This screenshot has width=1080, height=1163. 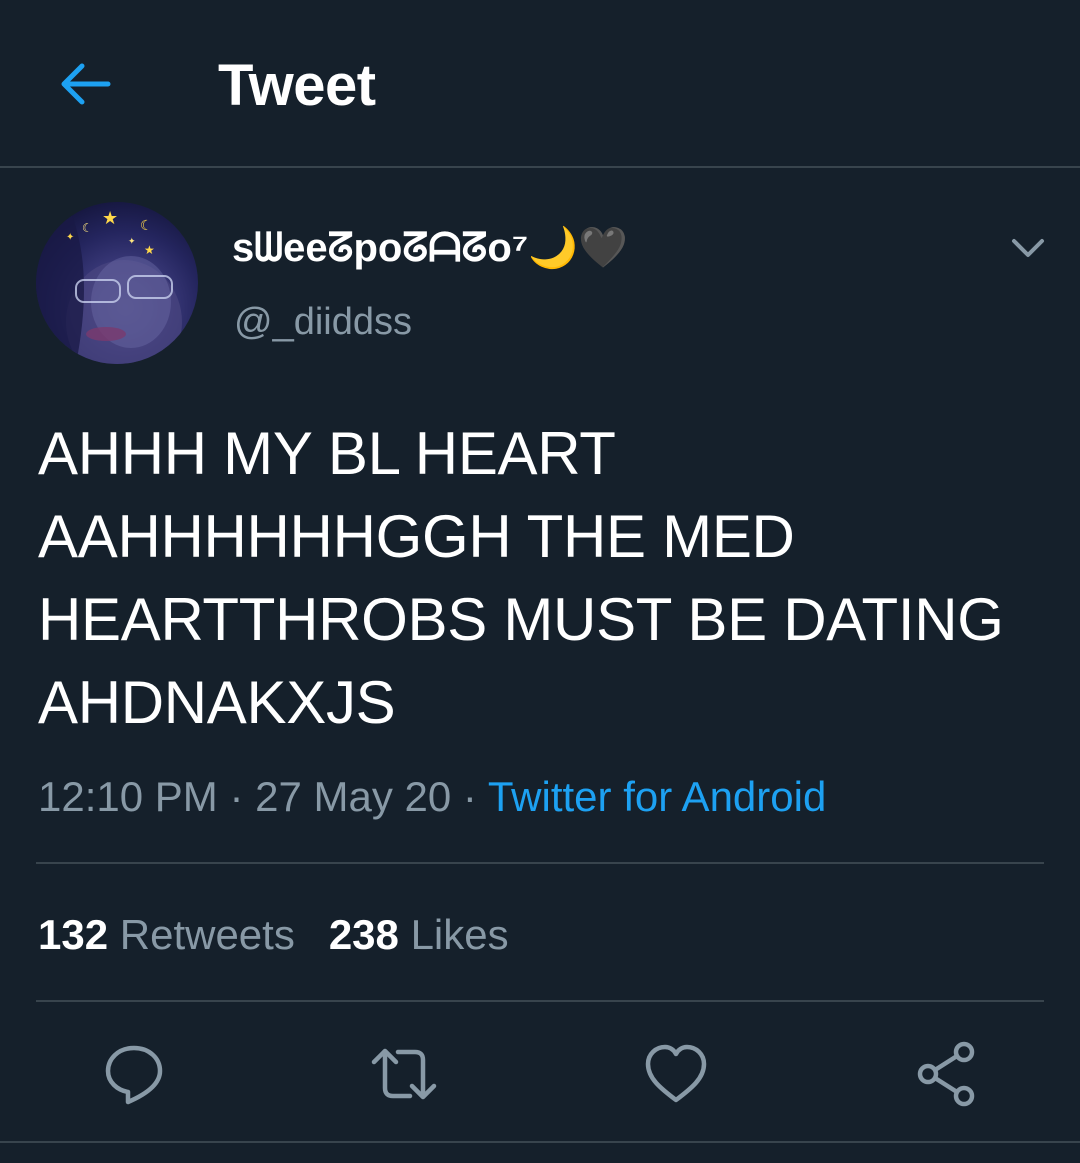 What do you see at coordinates (540, 84) in the screenshot?
I see `top-app-bar: Tweet` at bounding box center [540, 84].